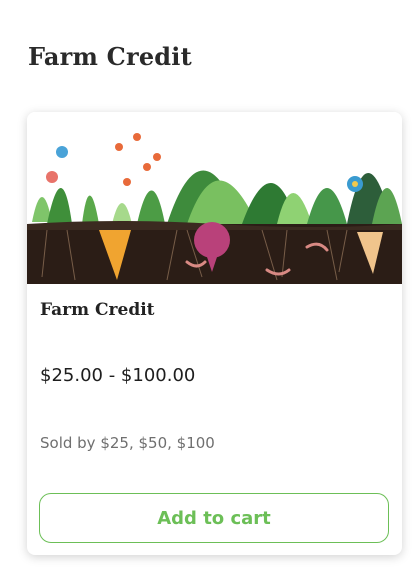 The image size is (417, 569). Describe the element at coordinates (97, 310) in the screenshot. I see `product-name: Farm Credit` at that location.